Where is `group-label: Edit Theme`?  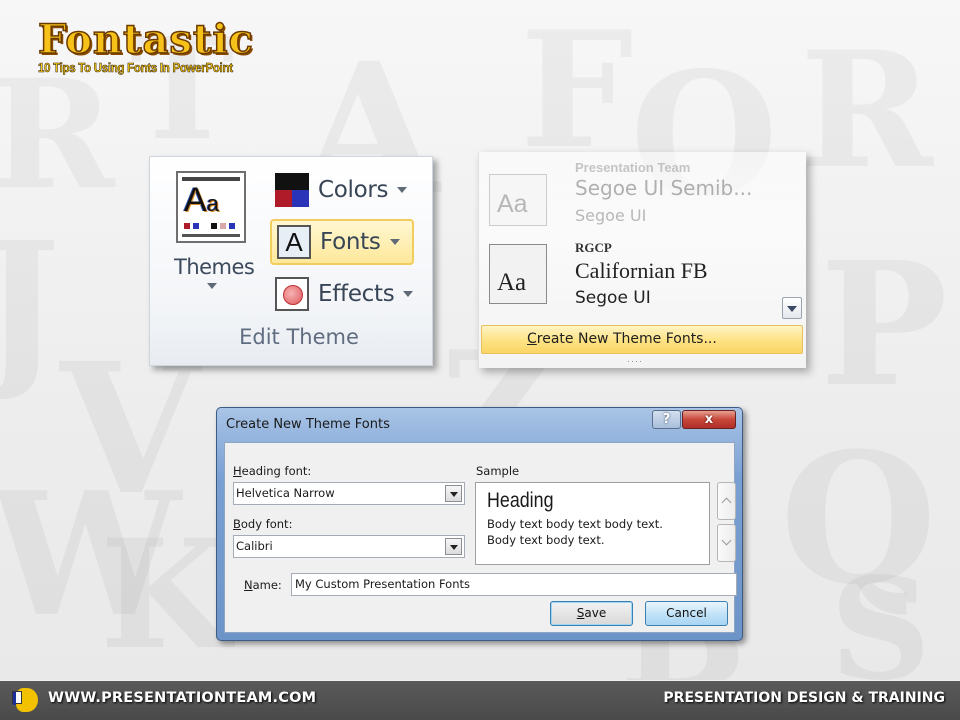
group-label: Edit Theme is located at coordinates (299, 337).